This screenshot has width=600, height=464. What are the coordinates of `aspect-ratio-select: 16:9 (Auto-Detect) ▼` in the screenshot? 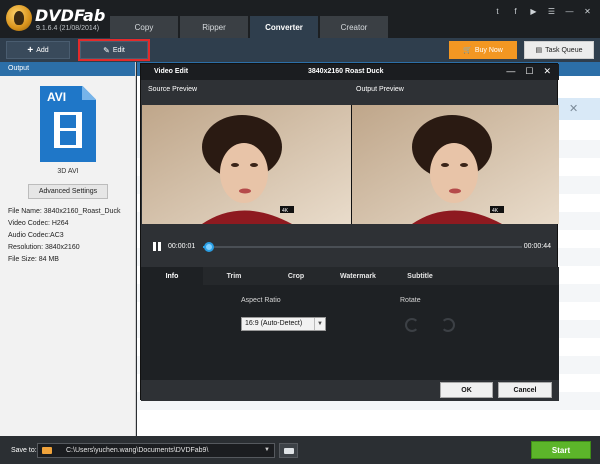 It's located at (283, 324).